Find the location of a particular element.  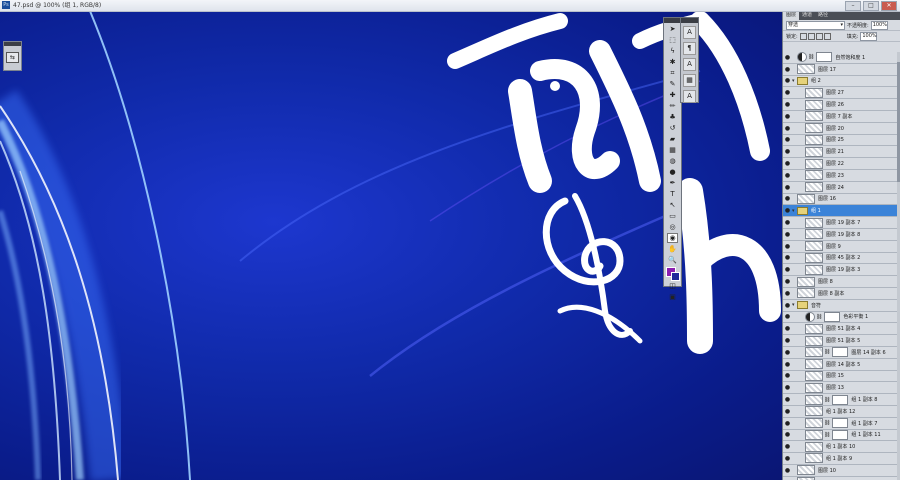

layer-row: ● 图层 25 is located at coordinates (841, 140).